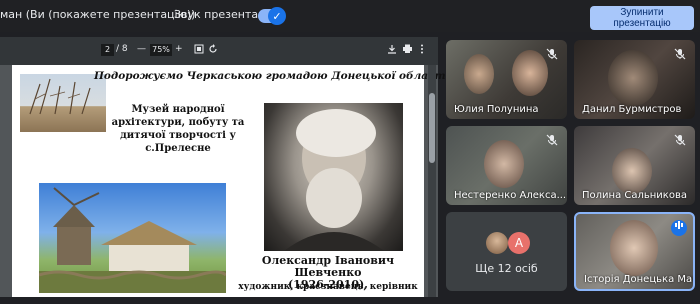 This screenshot has width=700, height=304. What do you see at coordinates (107, 50) in the screenshot?
I see `page-number-input: 2` at bounding box center [107, 50].